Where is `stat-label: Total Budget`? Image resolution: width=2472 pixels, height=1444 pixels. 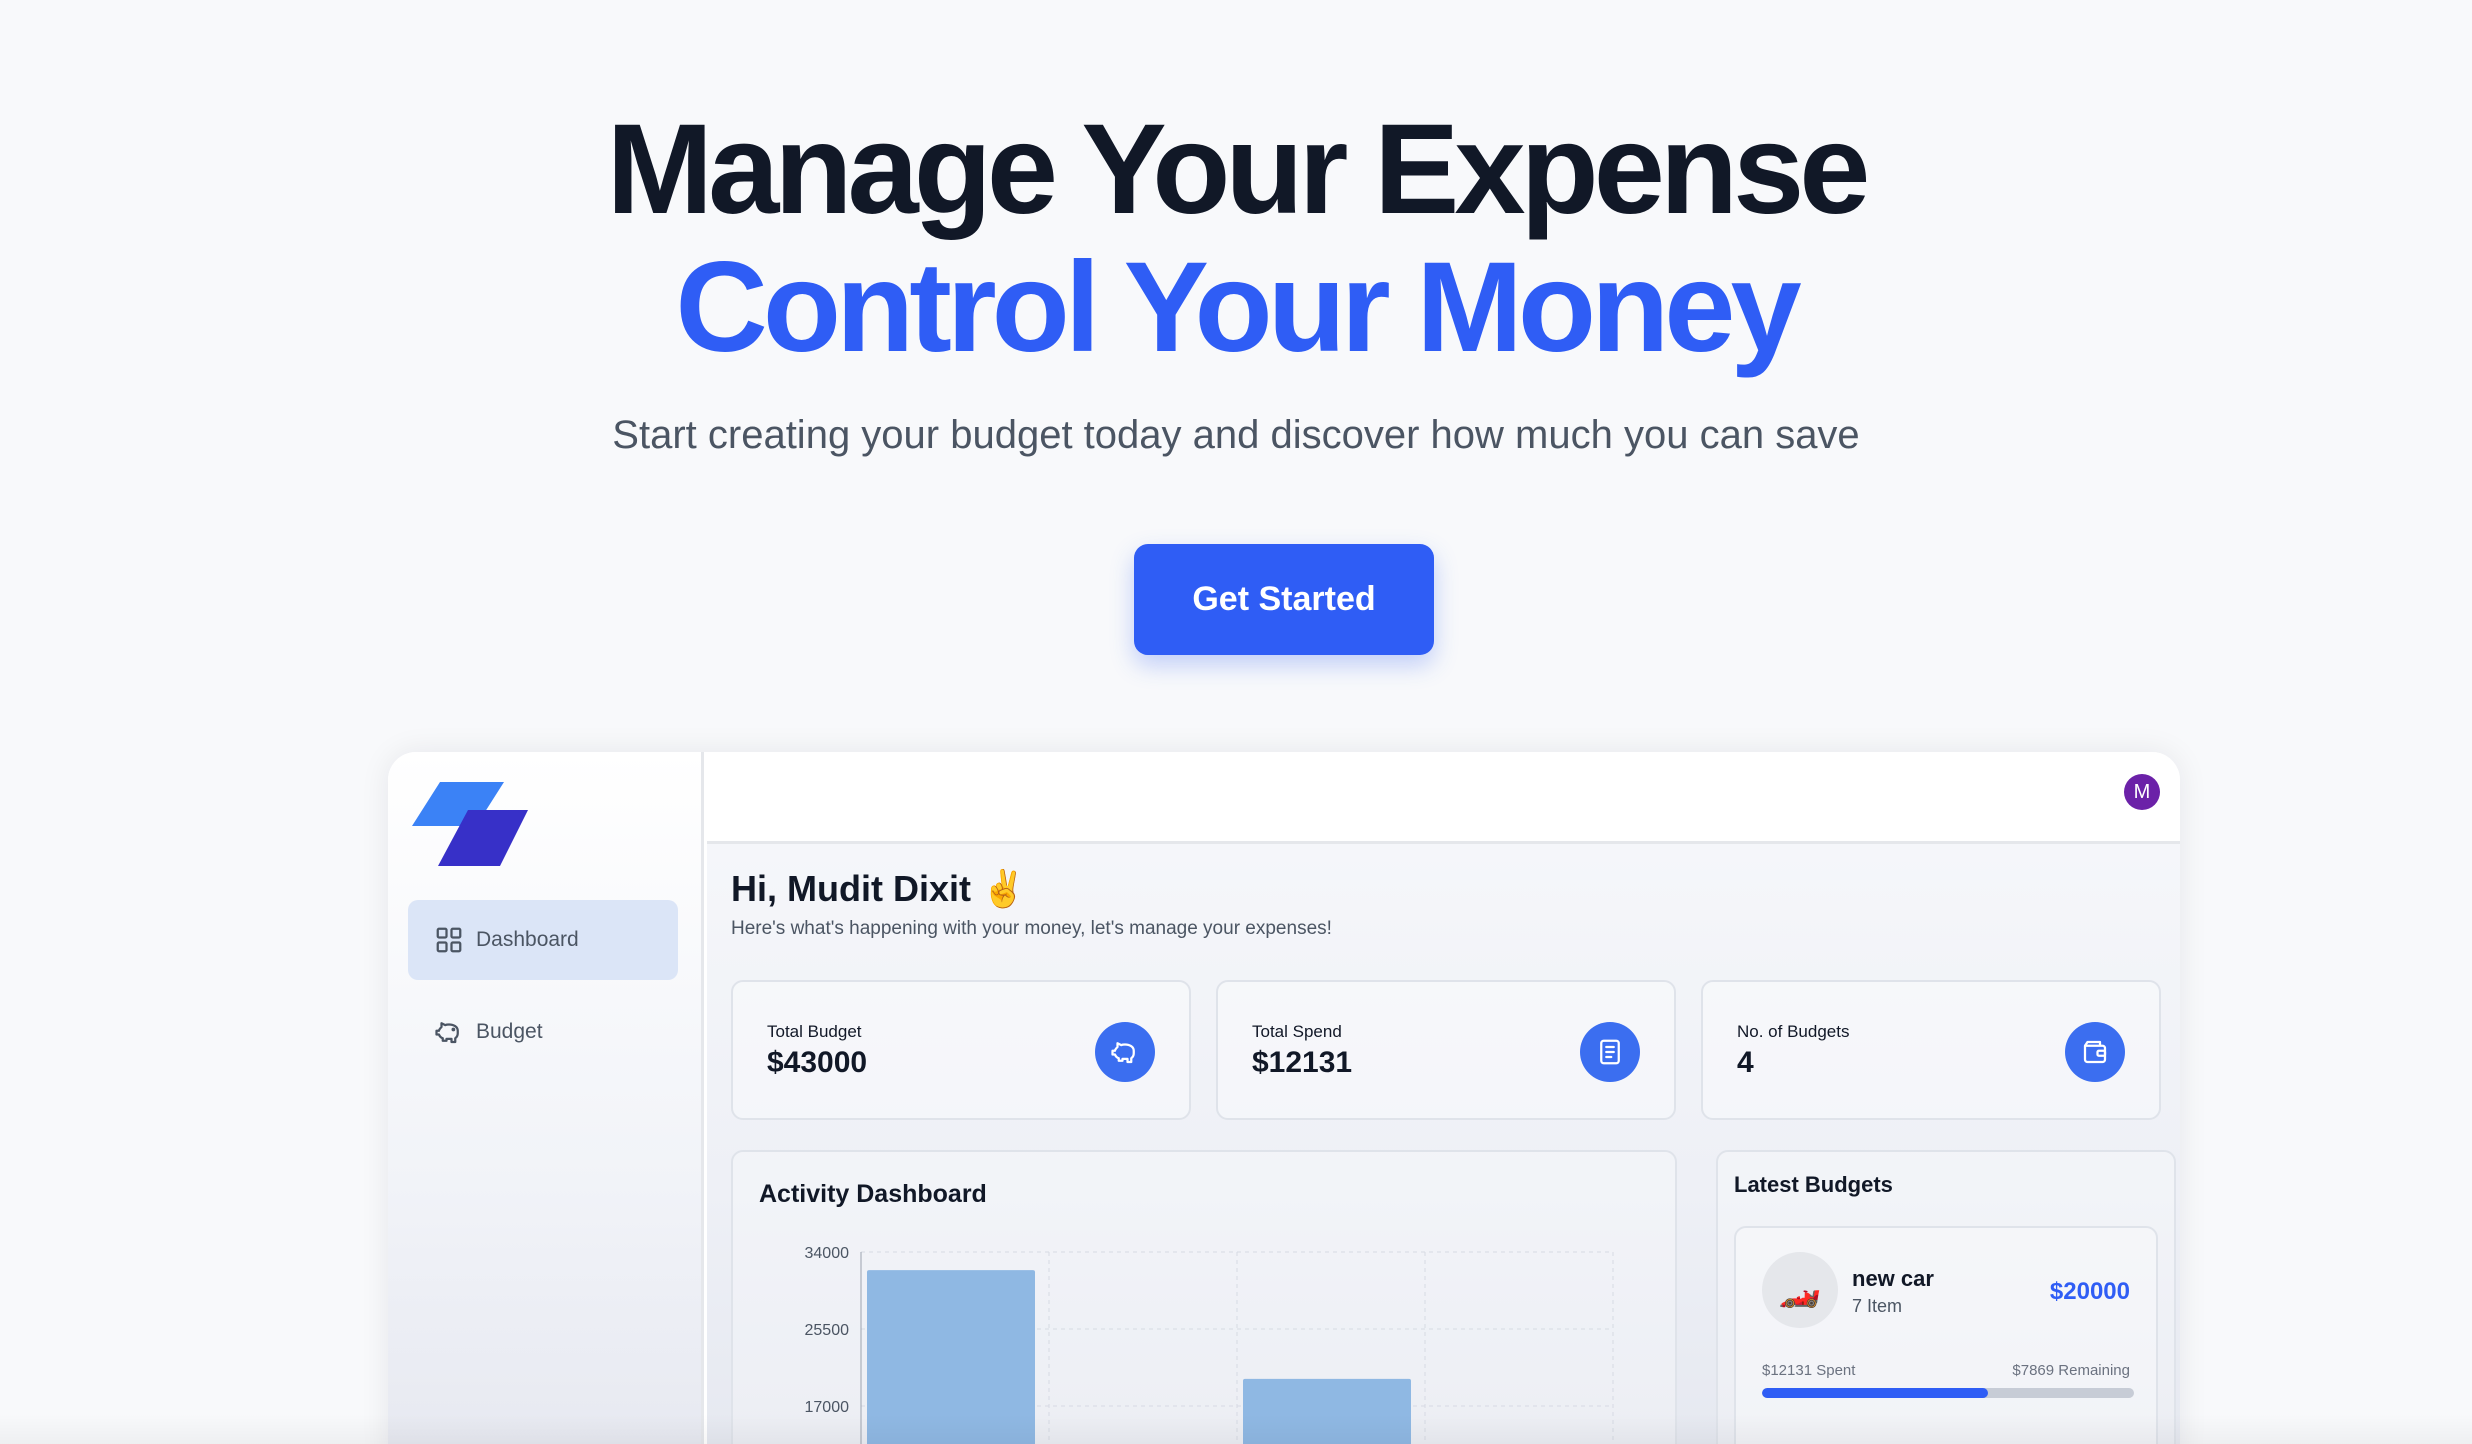 stat-label: Total Budget is located at coordinates (814, 1031).